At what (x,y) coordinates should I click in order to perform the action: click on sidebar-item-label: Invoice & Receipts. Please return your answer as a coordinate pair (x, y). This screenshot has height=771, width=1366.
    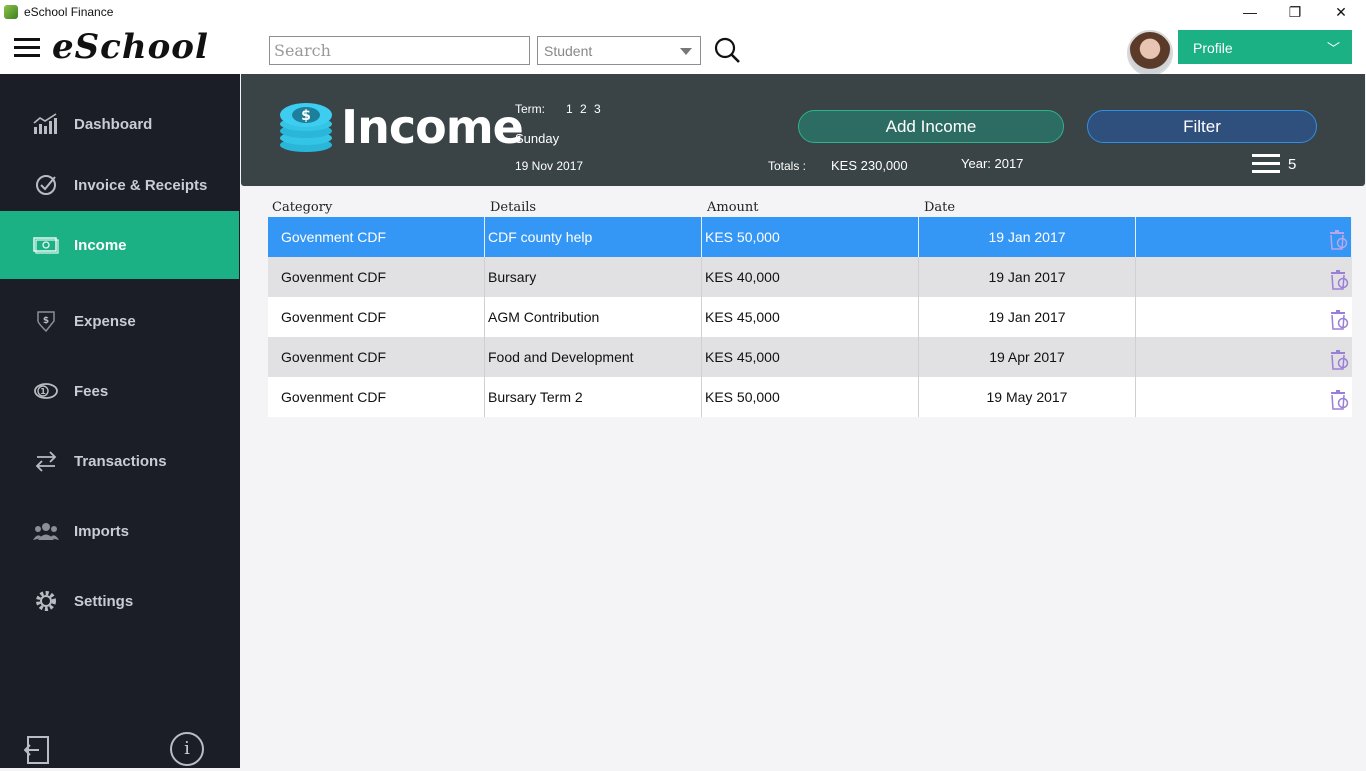
    Looking at the image, I should click on (141, 185).